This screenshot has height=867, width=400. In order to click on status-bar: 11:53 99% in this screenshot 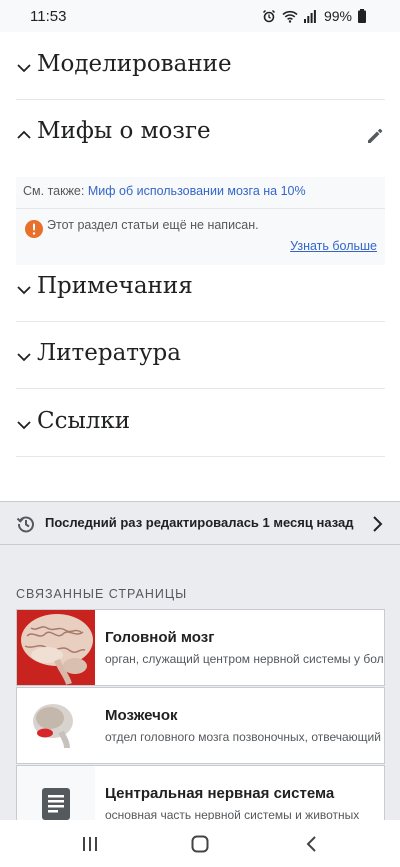, I will do `click(200, 16)`.